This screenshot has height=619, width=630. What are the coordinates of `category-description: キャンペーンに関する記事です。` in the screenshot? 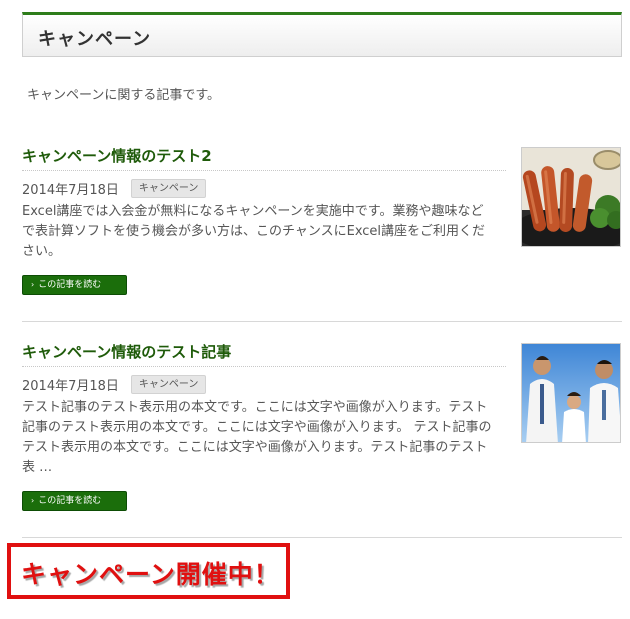 It's located at (124, 95).